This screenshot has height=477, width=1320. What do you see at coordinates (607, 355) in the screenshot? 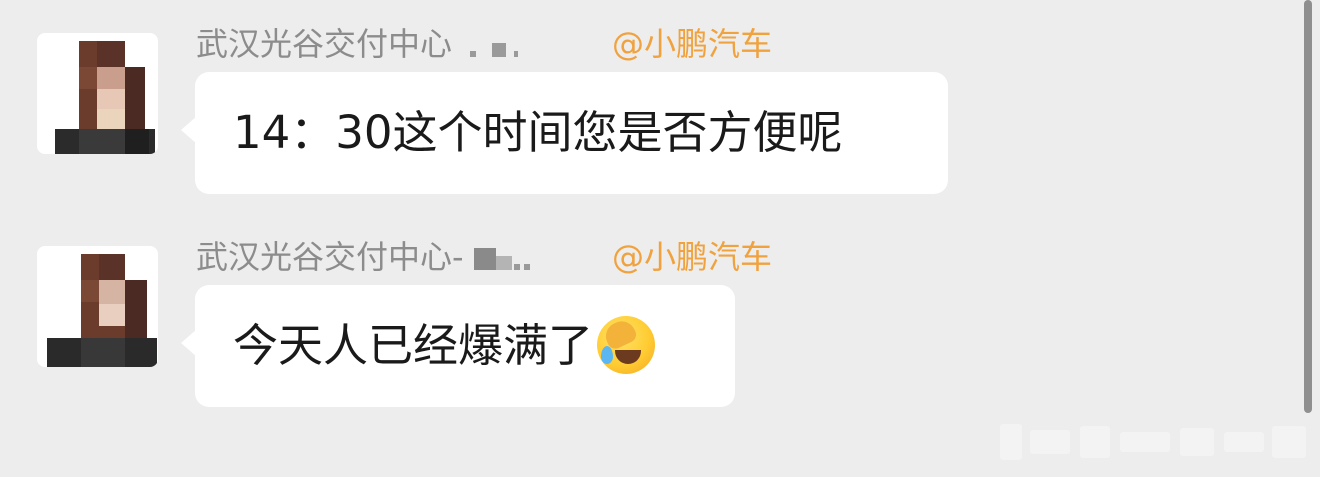
I see `tear-shape` at bounding box center [607, 355].